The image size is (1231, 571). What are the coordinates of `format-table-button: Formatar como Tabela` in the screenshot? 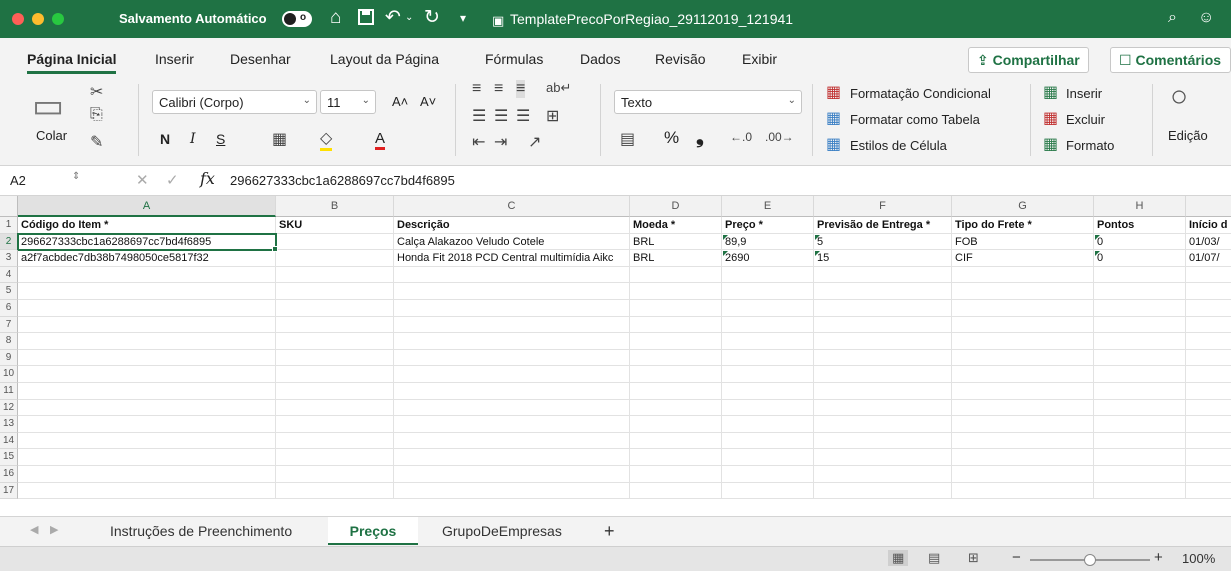 It's located at (915, 119).